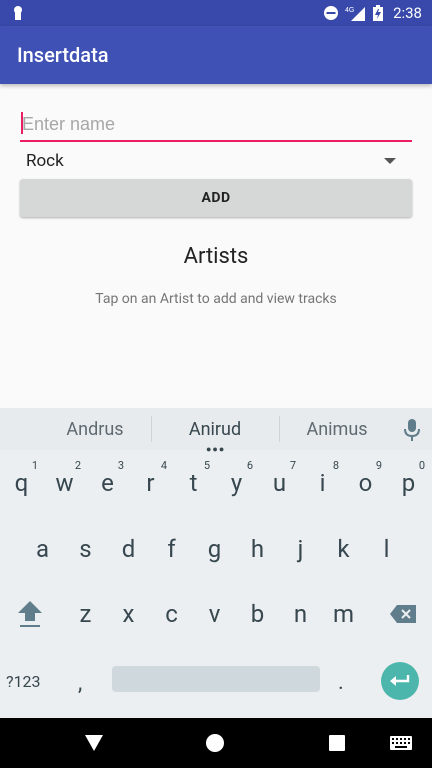  I want to click on key-j: j, so click(300, 549).